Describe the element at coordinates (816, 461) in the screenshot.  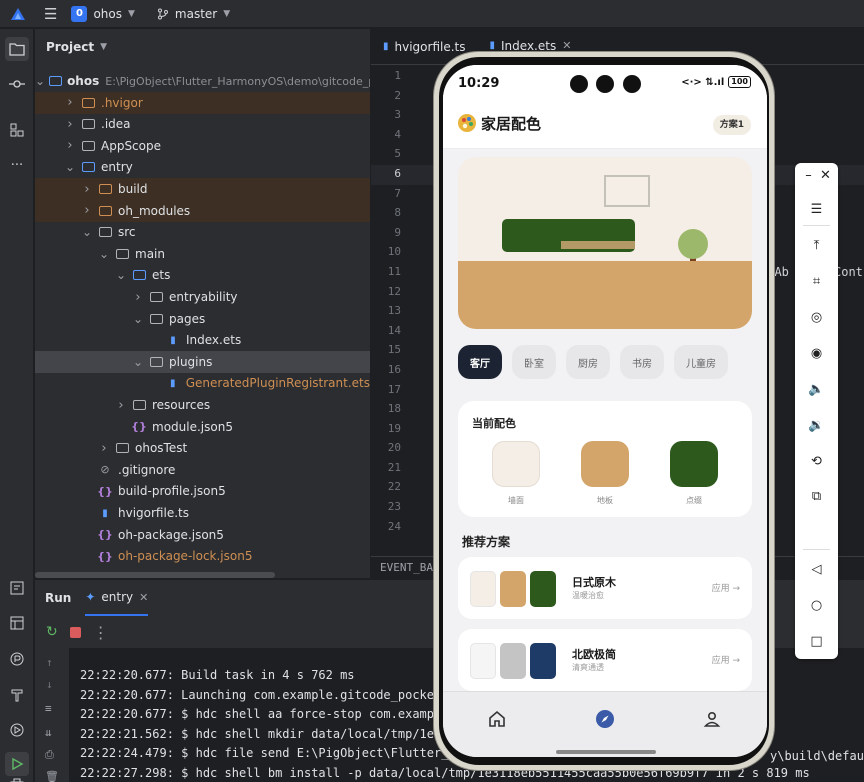
I see `rotate-device-icon: ⟲` at that location.